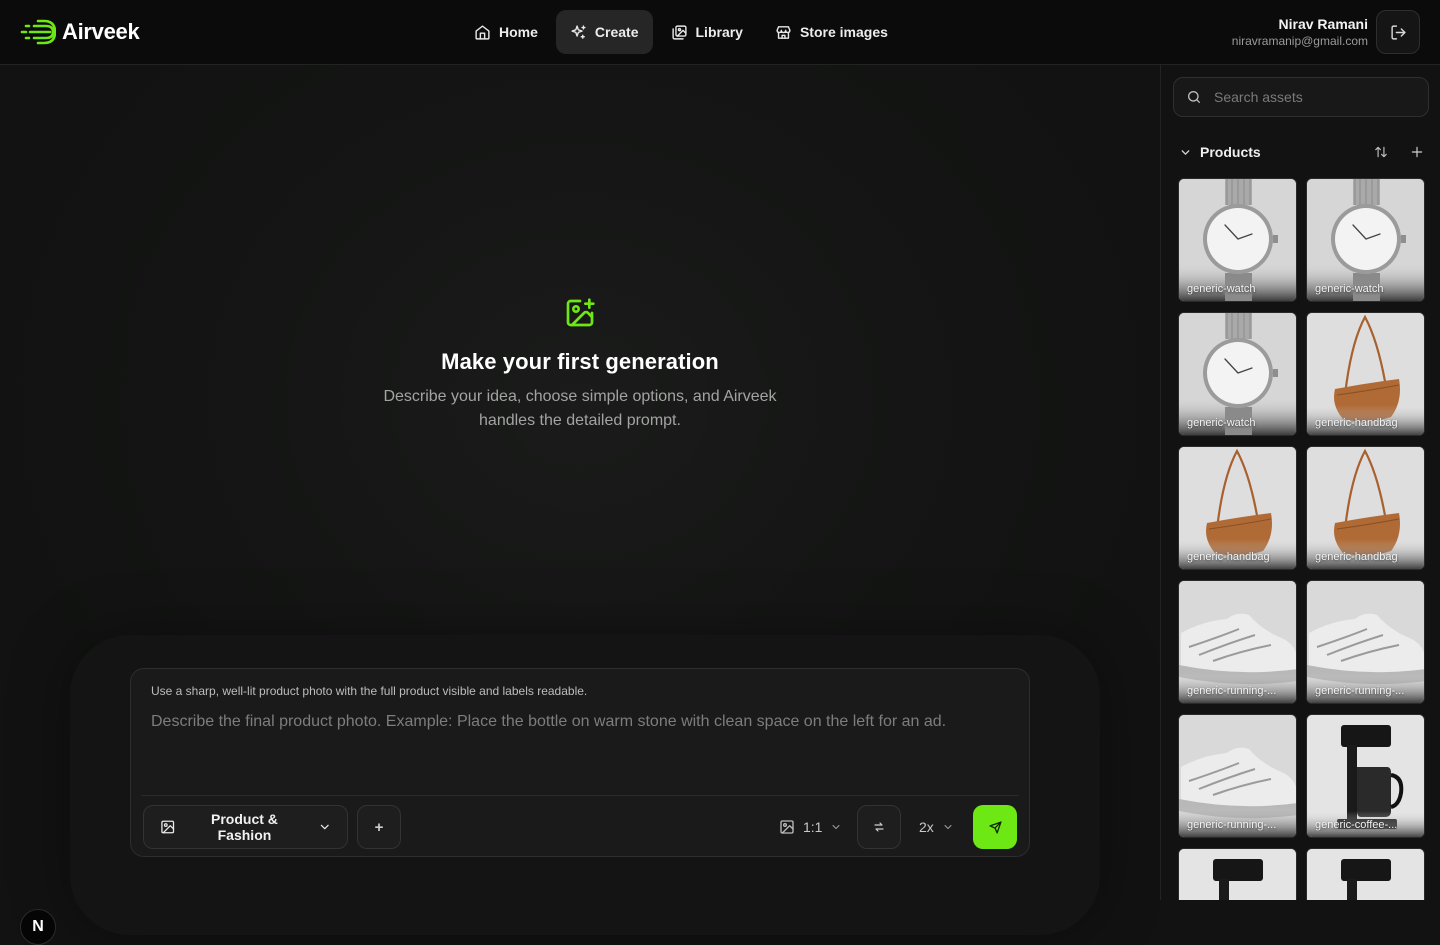  Describe the element at coordinates (580, 312) in the screenshot. I see `image-plus-icon` at that location.